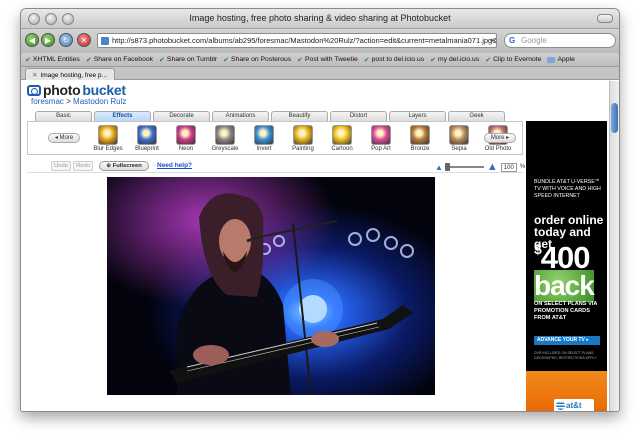 This screenshot has height=440, width=640. I want to click on tab-effects: Effects, so click(122, 116).